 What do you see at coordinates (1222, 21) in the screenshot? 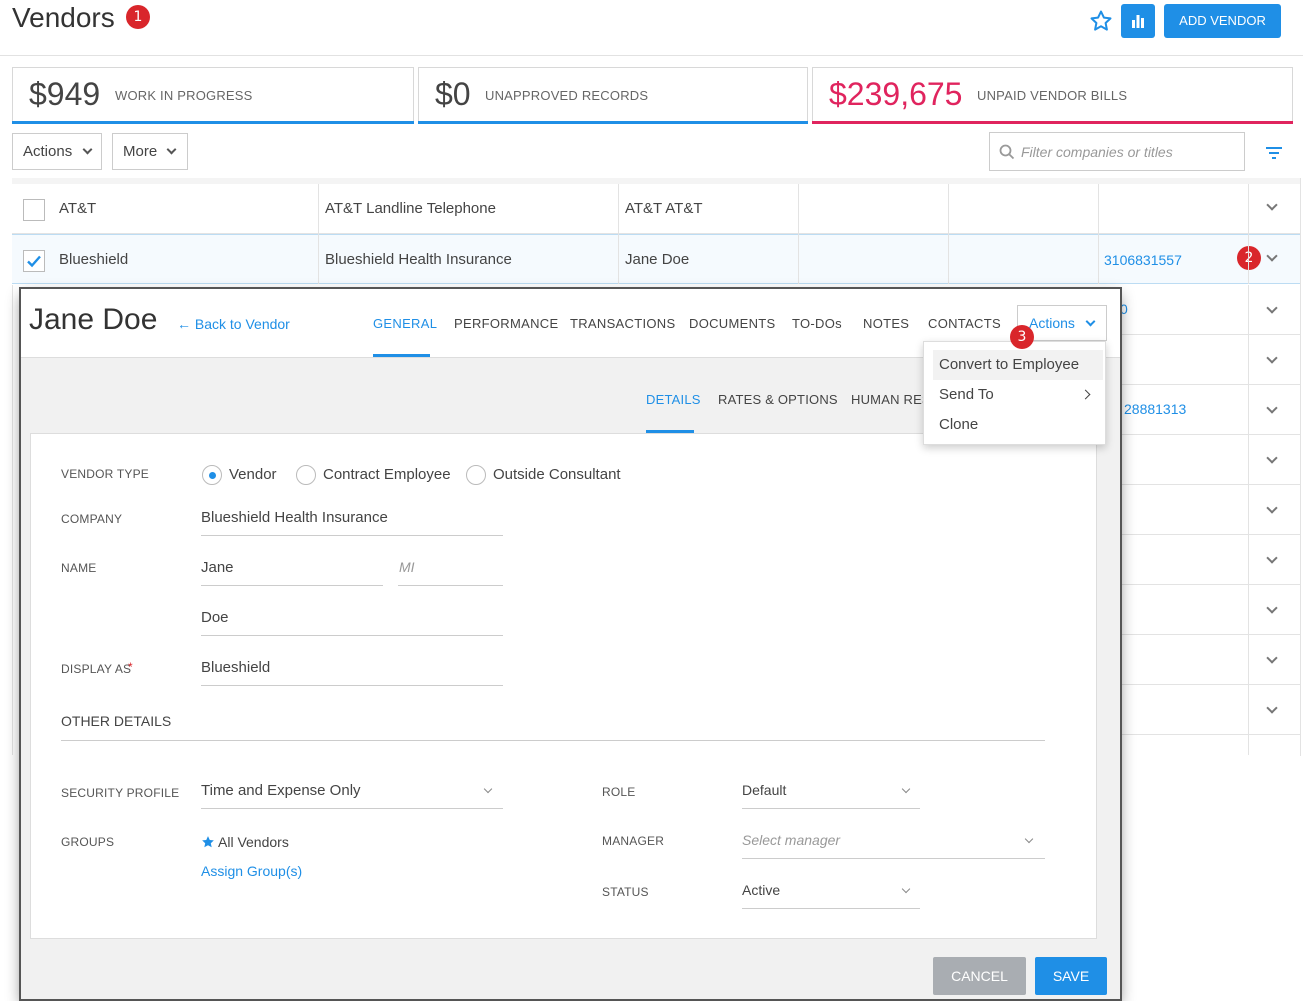
I see `add-vendor-button: ADD VENDOR` at bounding box center [1222, 21].